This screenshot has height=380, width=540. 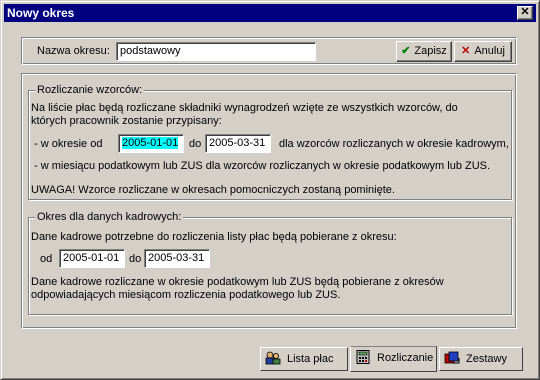 I want to click on calculator-icon, so click(x=363, y=357).